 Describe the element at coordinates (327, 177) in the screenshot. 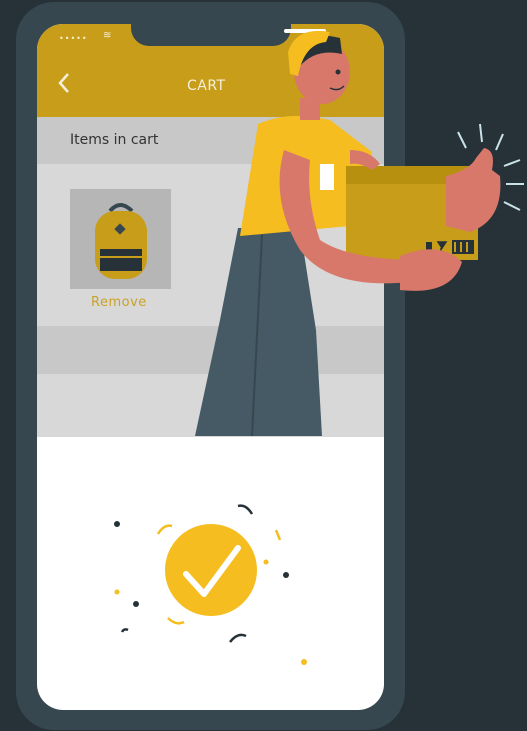

I see `shirt-badge` at that location.